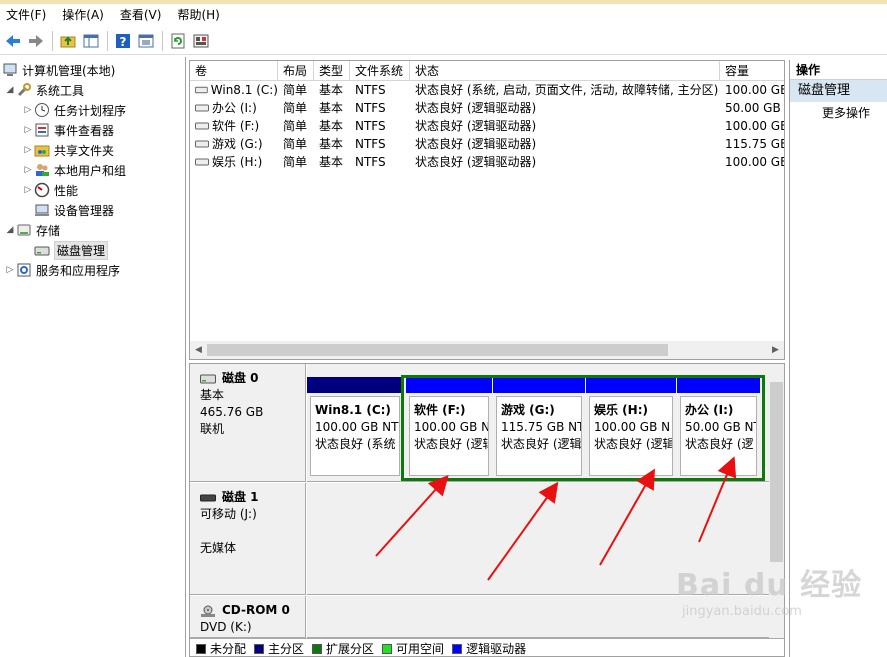  I want to click on shared-folder-icon, so click(42, 150).